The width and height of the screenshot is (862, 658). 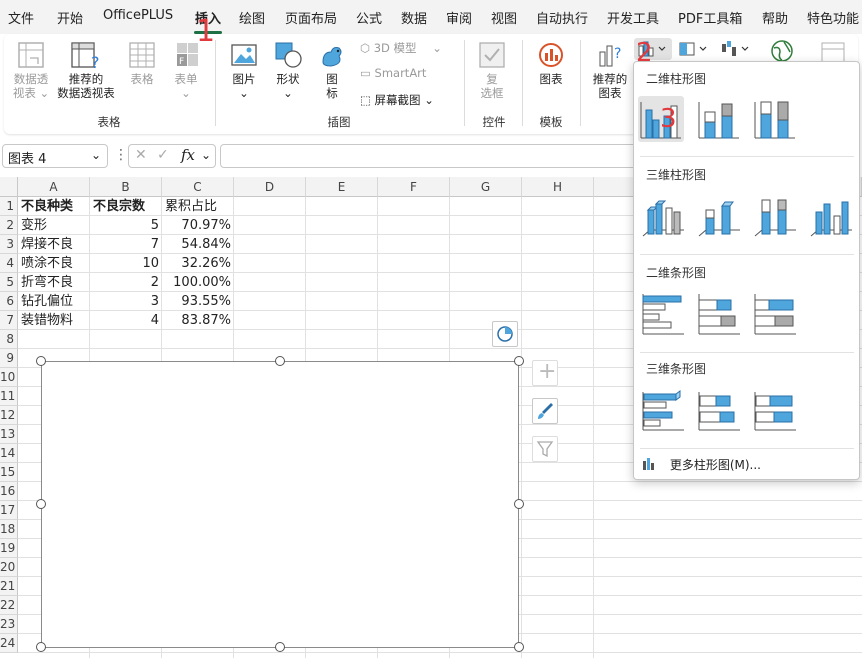 What do you see at coordinates (558, 187) in the screenshot?
I see `column-header: H` at bounding box center [558, 187].